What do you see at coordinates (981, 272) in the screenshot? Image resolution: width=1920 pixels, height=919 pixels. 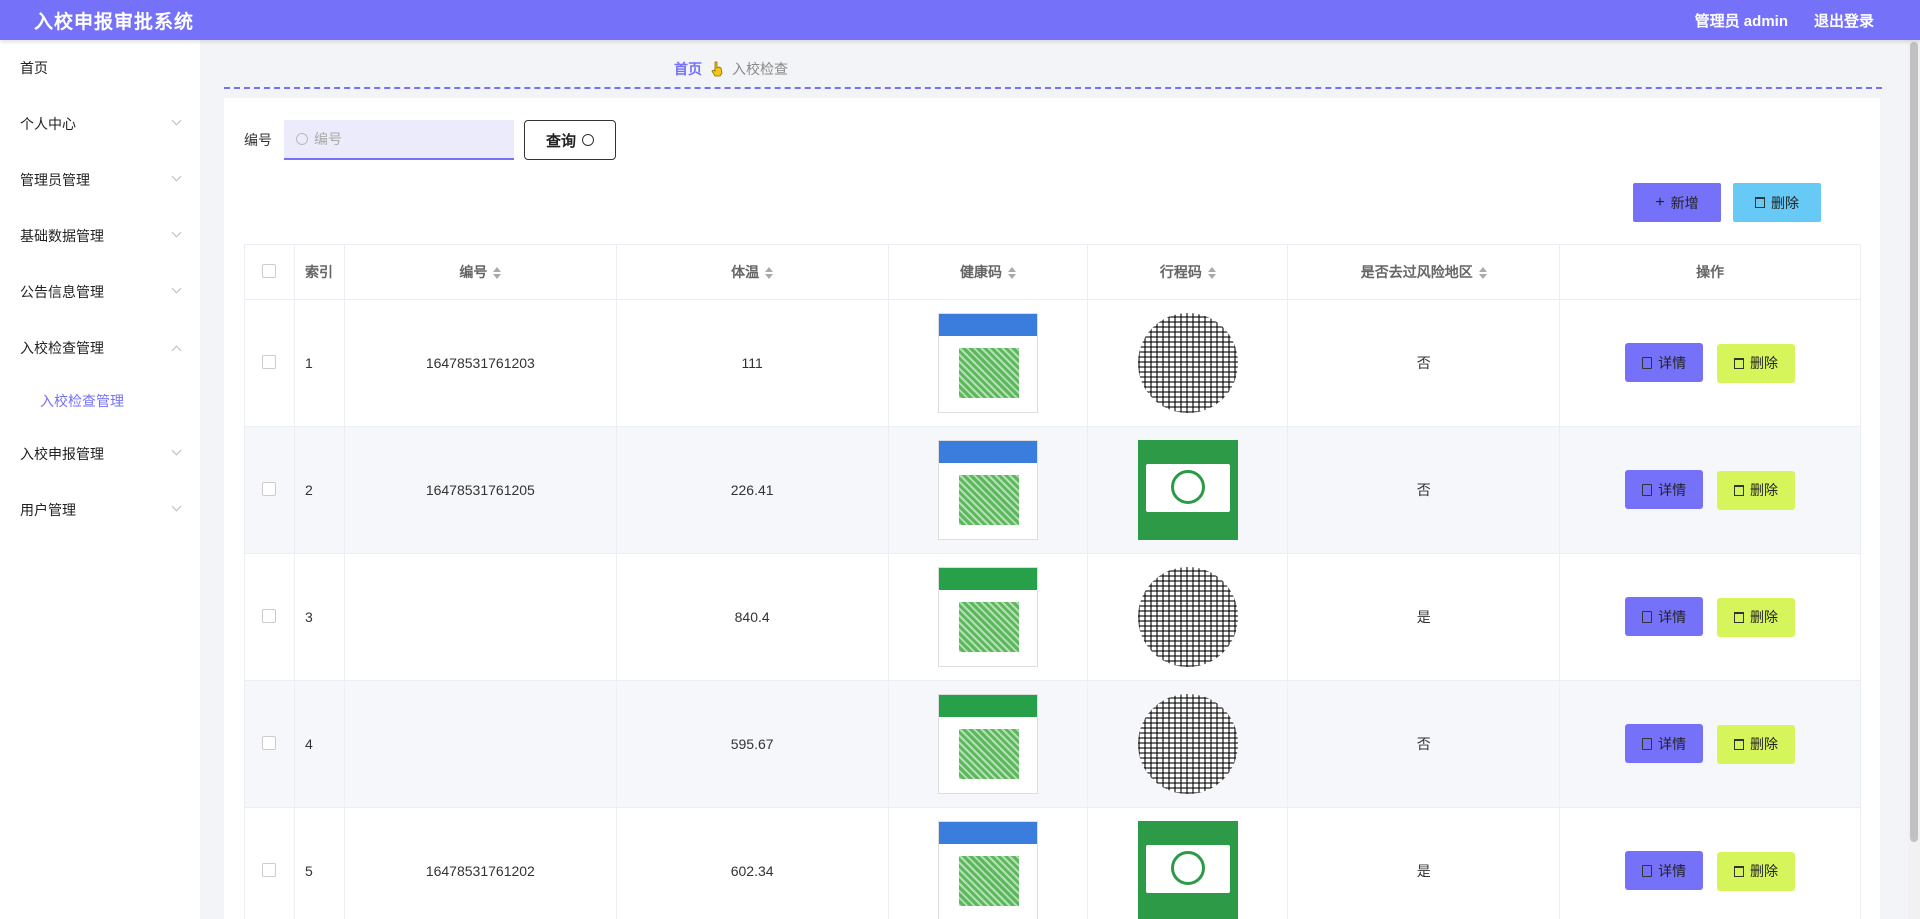 I see `col-health-code-label: 健康码` at bounding box center [981, 272].